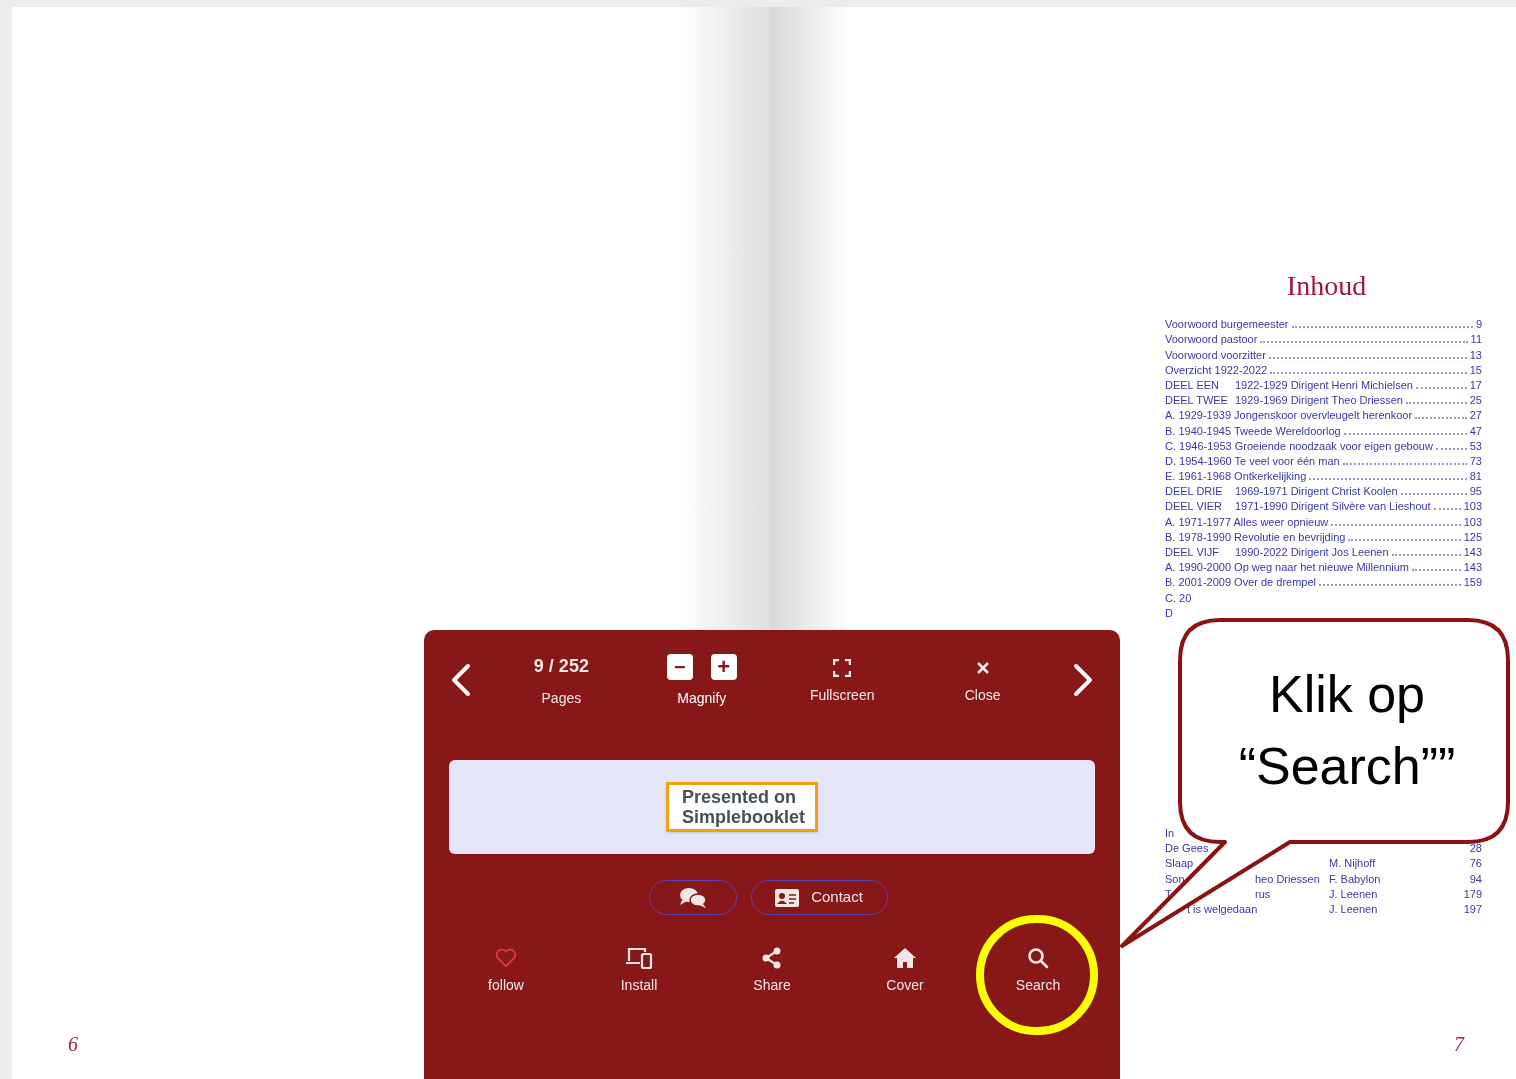 The image size is (1516, 1079). What do you see at coordinates (1299, 445) in the screenshot?
I see `toc-entry-title: C. 1946-1953 Groeiende noodzaak voor eigen gebouw` at bounding box center [1299, 445].